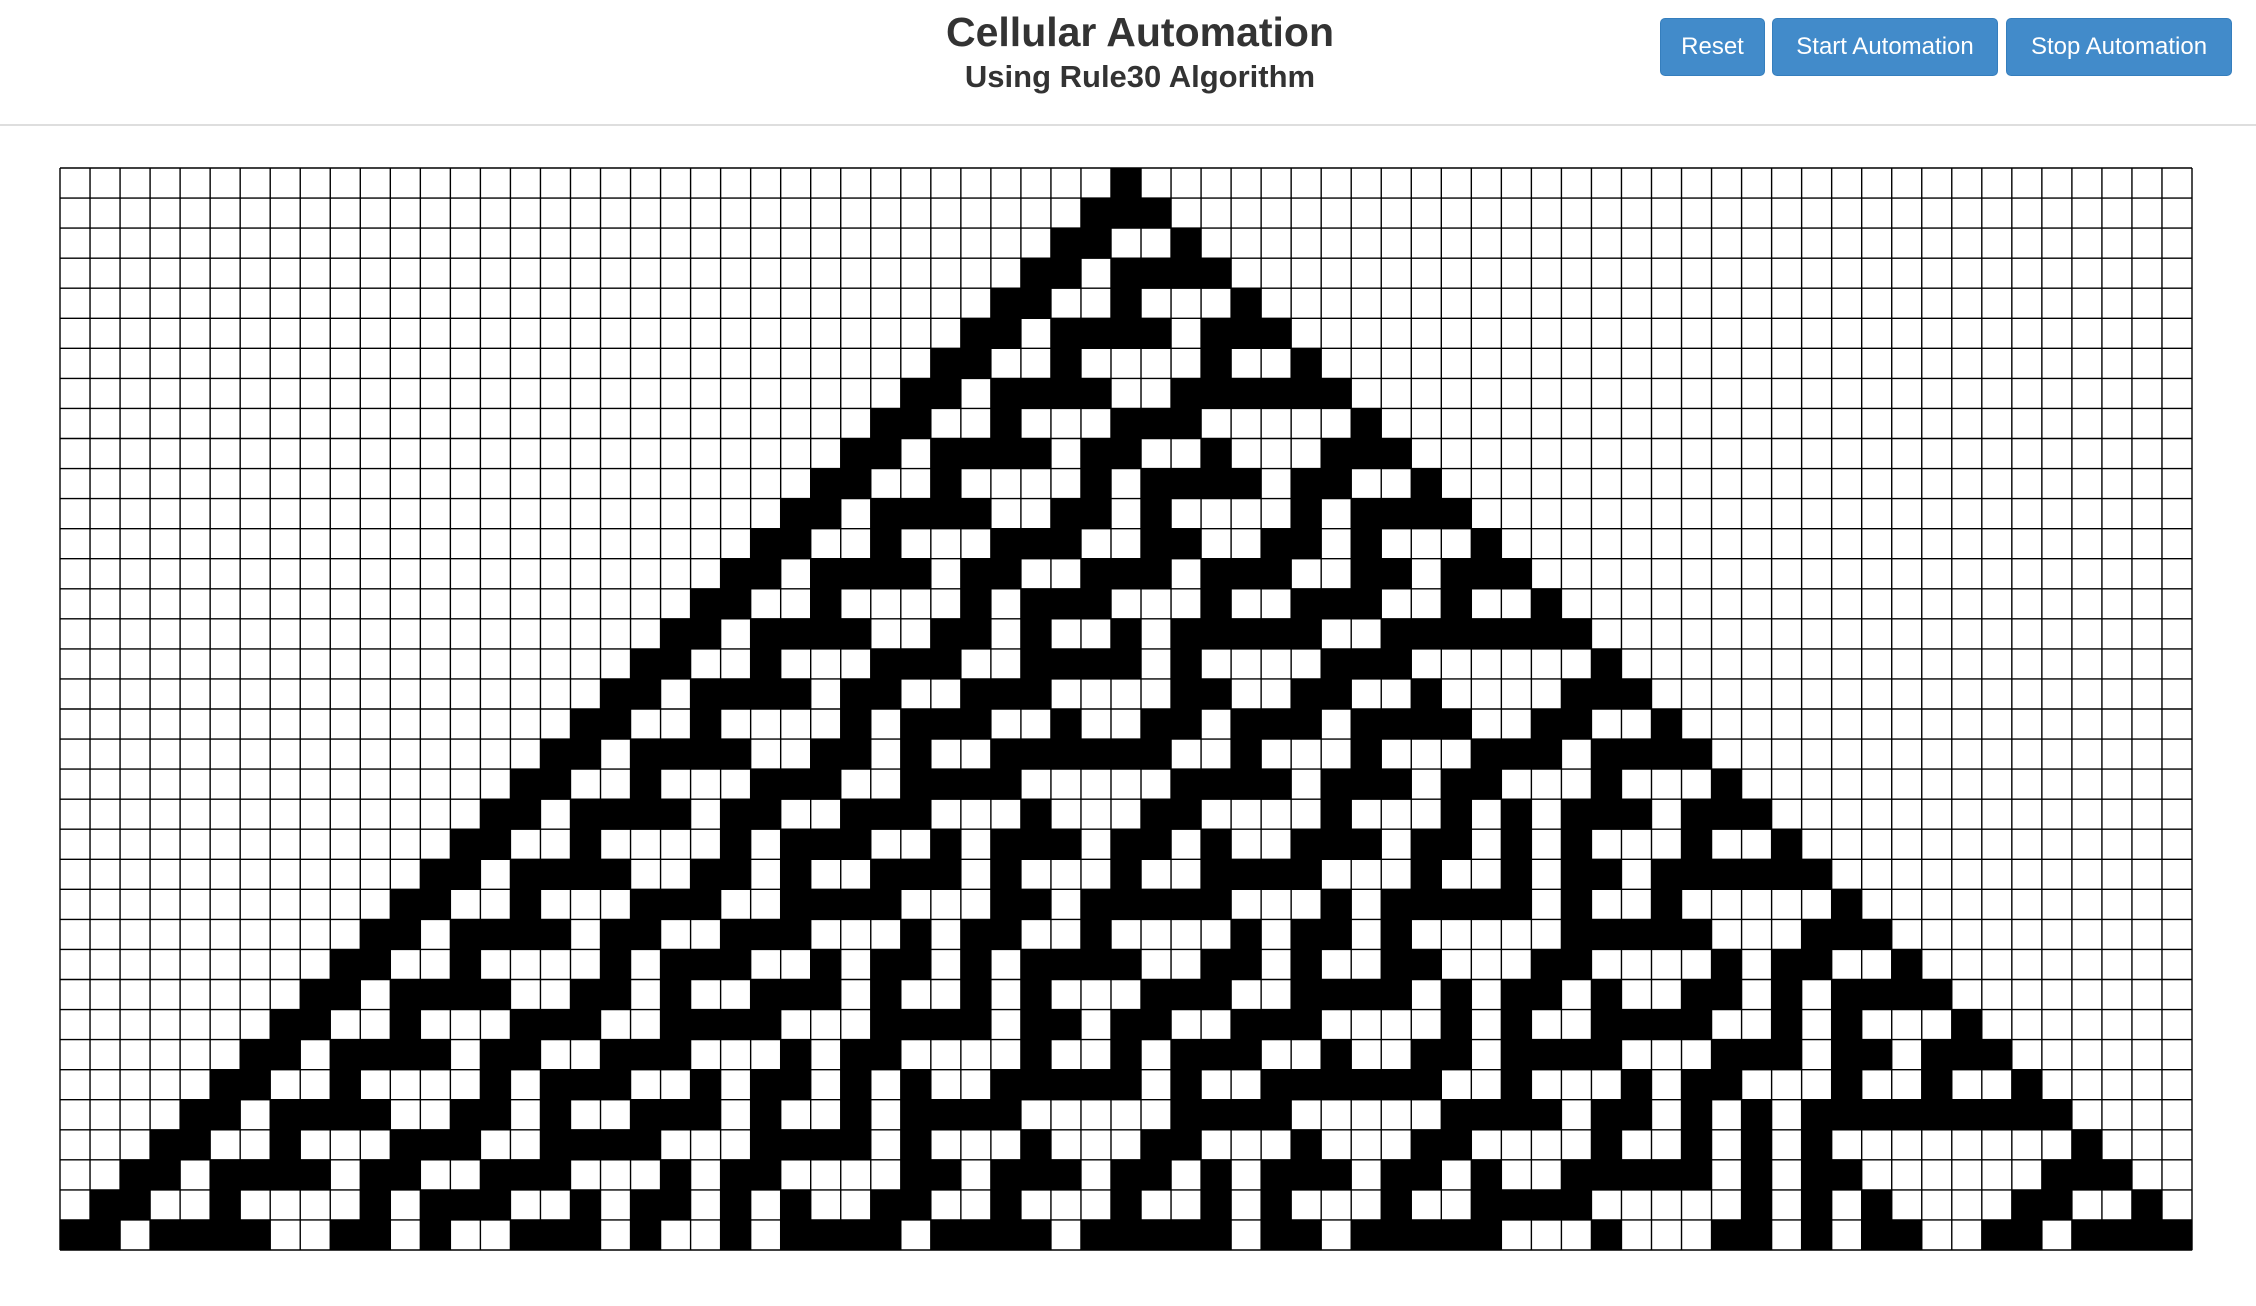  I want to click on start-automation-button: Start Automation, so click(1885, 47).